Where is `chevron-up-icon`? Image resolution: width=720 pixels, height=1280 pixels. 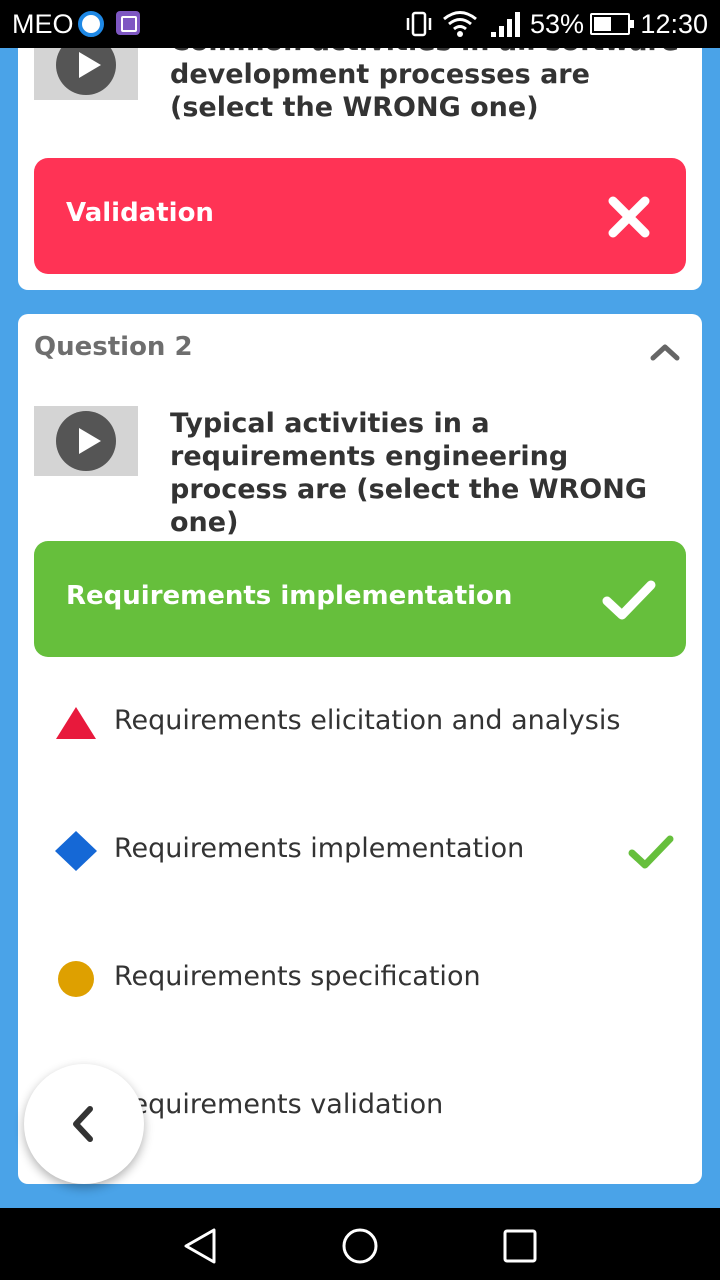
chevron-up-icon is located at coordinates (665, 352).